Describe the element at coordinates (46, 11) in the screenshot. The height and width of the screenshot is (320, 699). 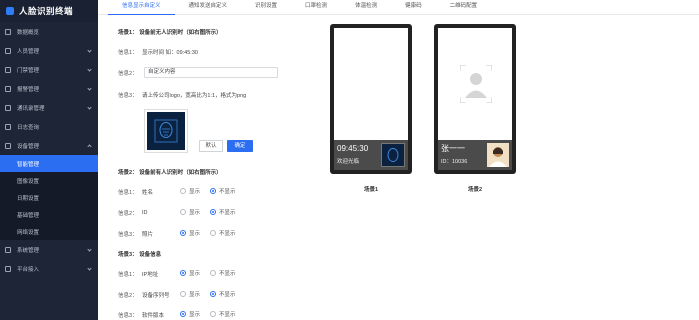
I see `app-title: 人脸识别终端` at that location.